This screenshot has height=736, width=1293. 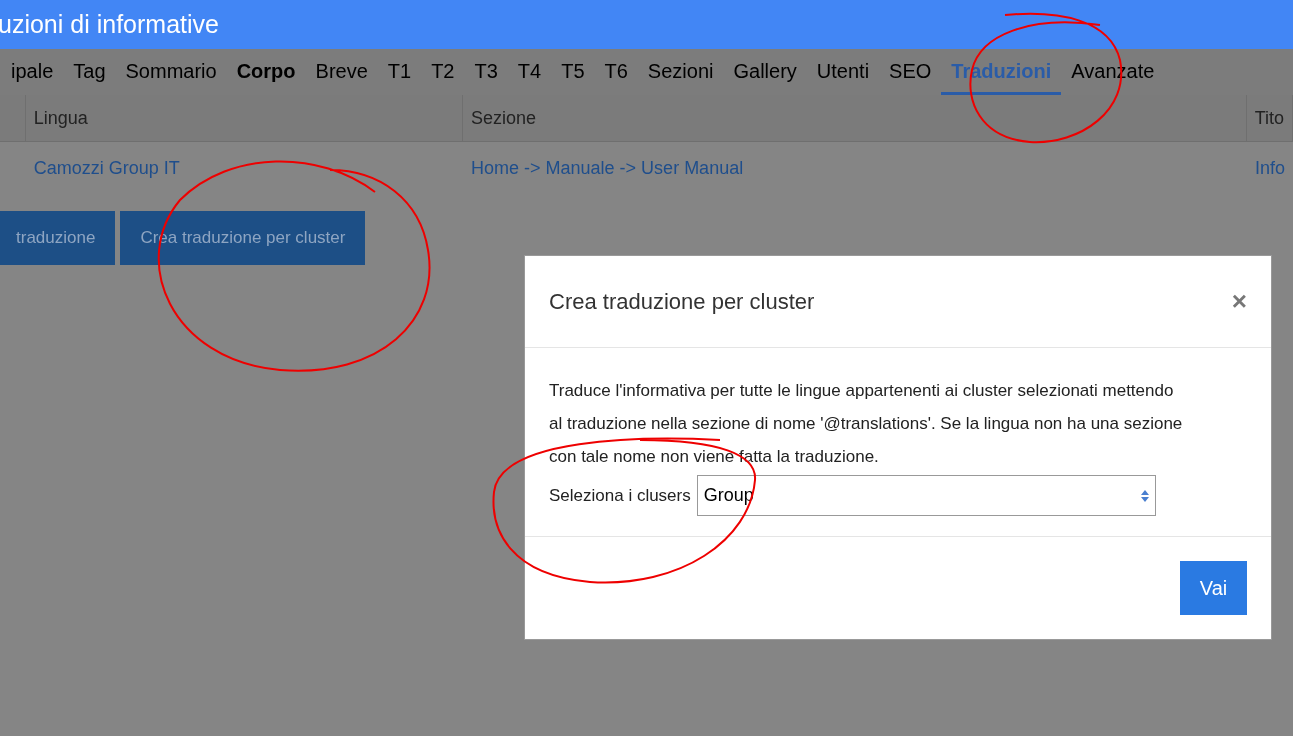 What do you see at coordinates (89, 72) in the screenshot?
I see `tab: Tag` at bounding box center [89, 72].